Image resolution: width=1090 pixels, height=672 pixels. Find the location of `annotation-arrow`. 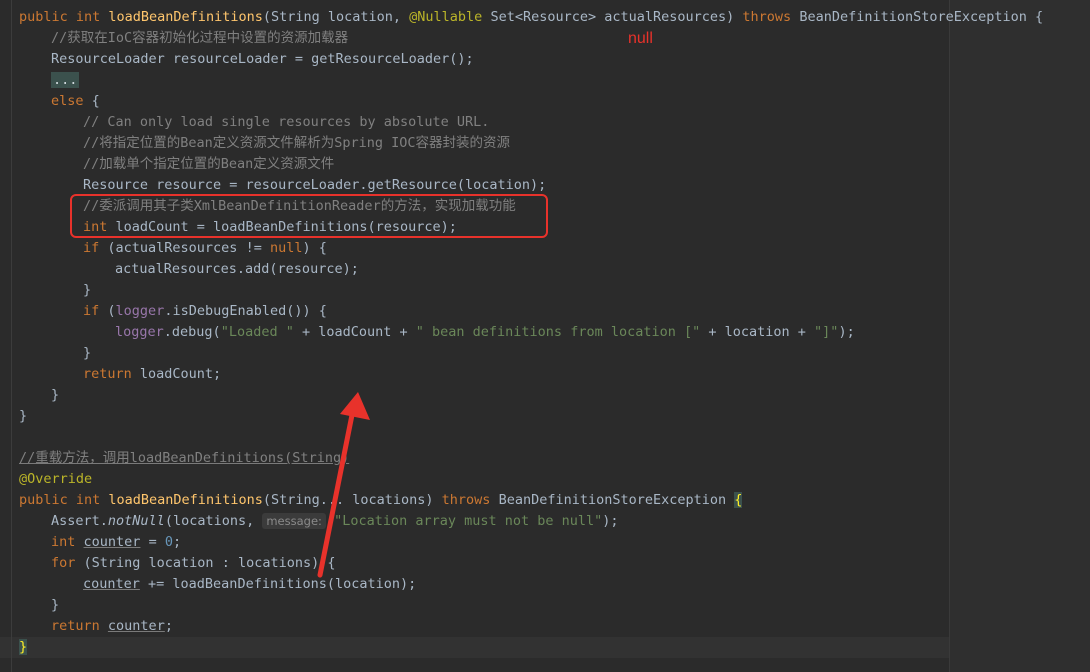

annotation-arrow is located at coordinates (343, 485).